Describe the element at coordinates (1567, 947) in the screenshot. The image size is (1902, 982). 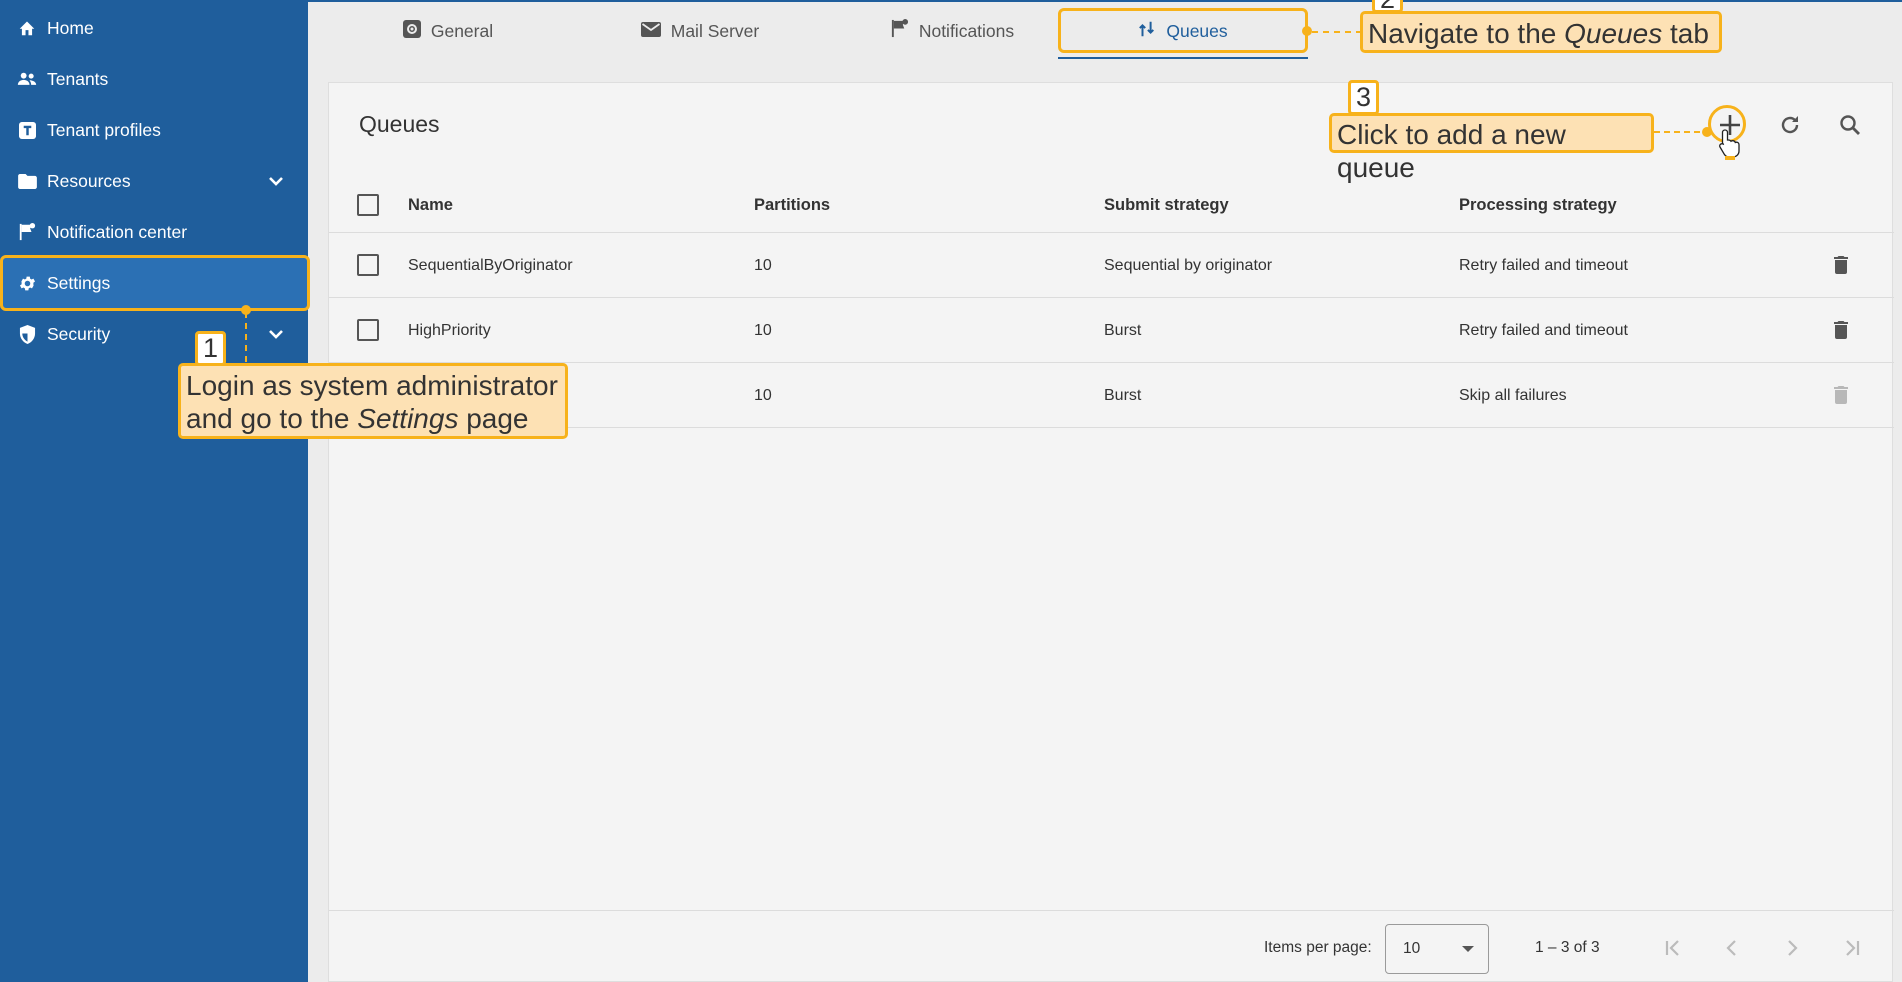
I see `paginator-range: 1 – 3 of 3` at that location.